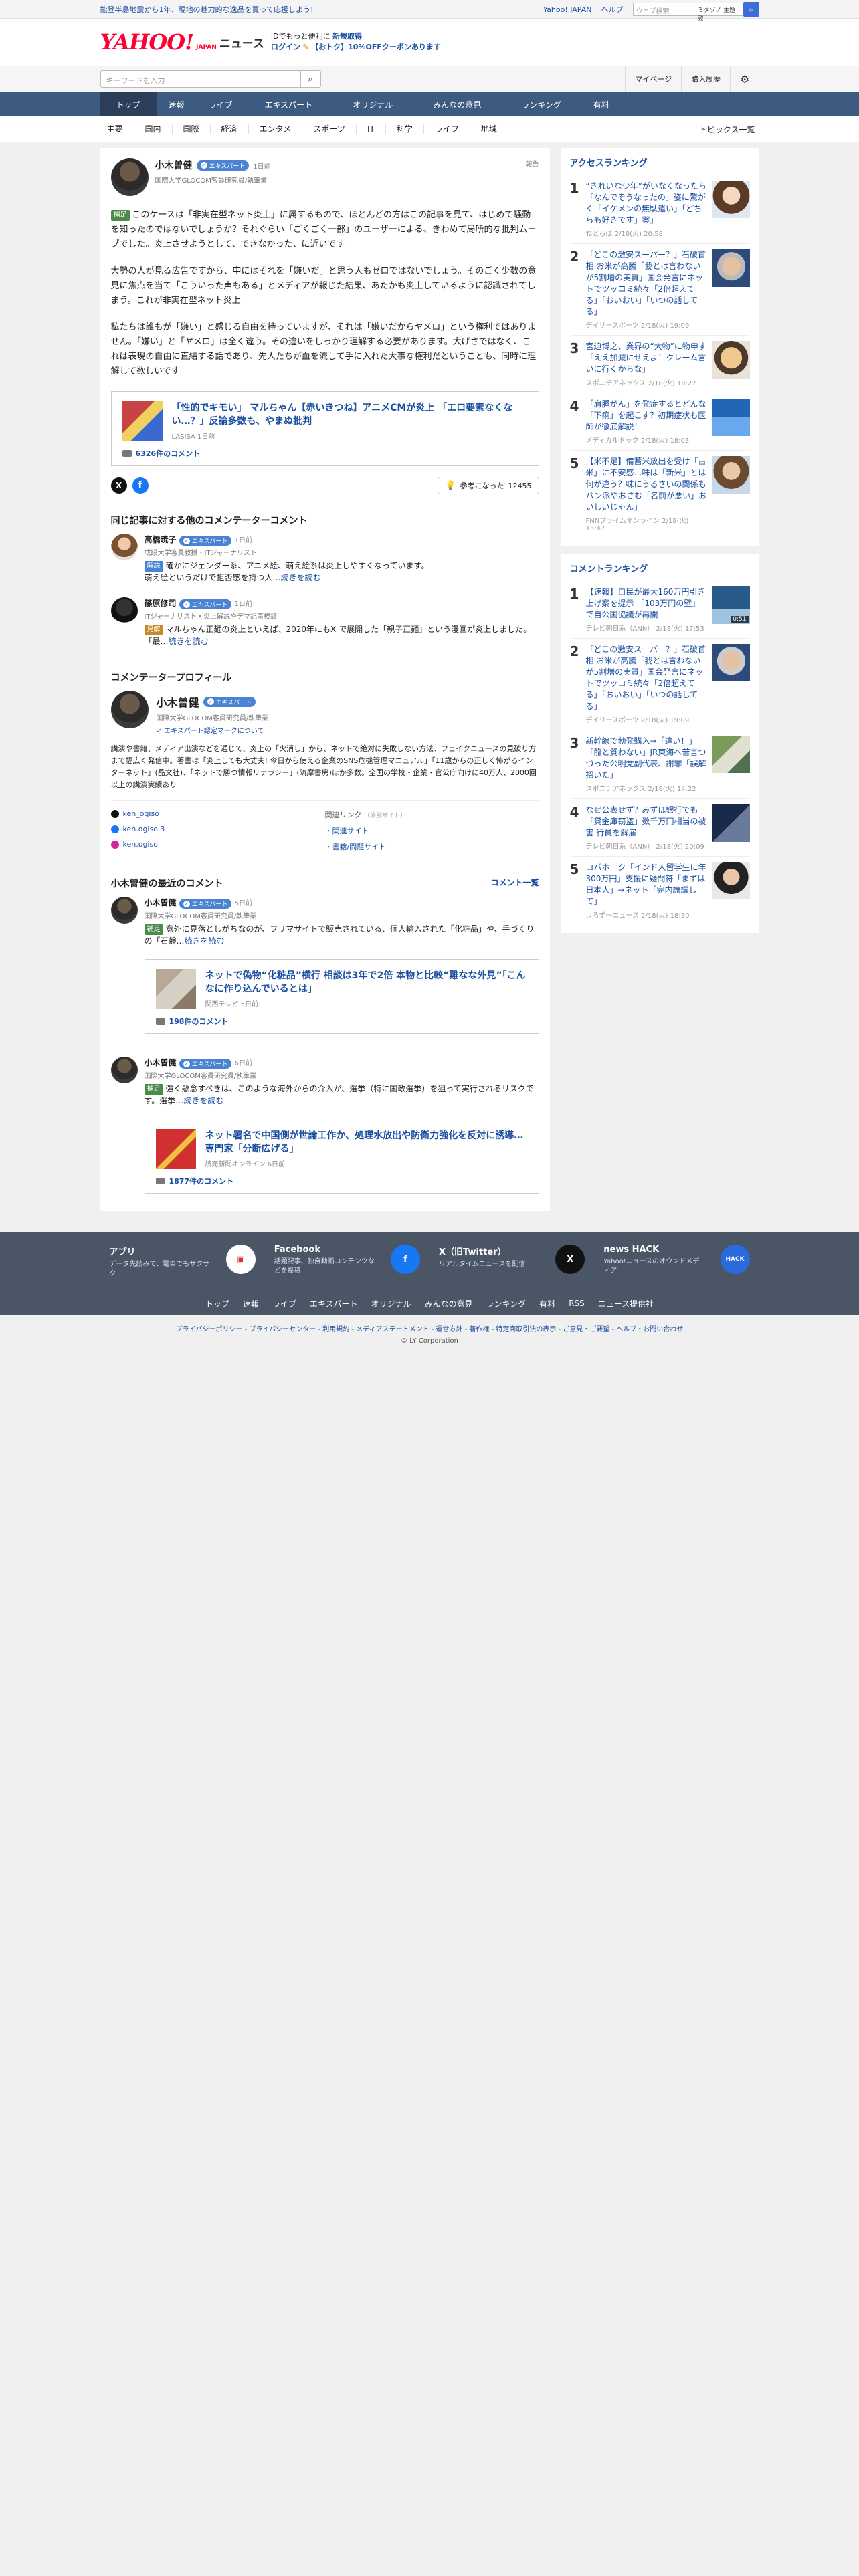  What do you see at coordinates (240, 1259) in the screenshot?
I see `app-icon: ▣` at bounding box center [240, 1259].